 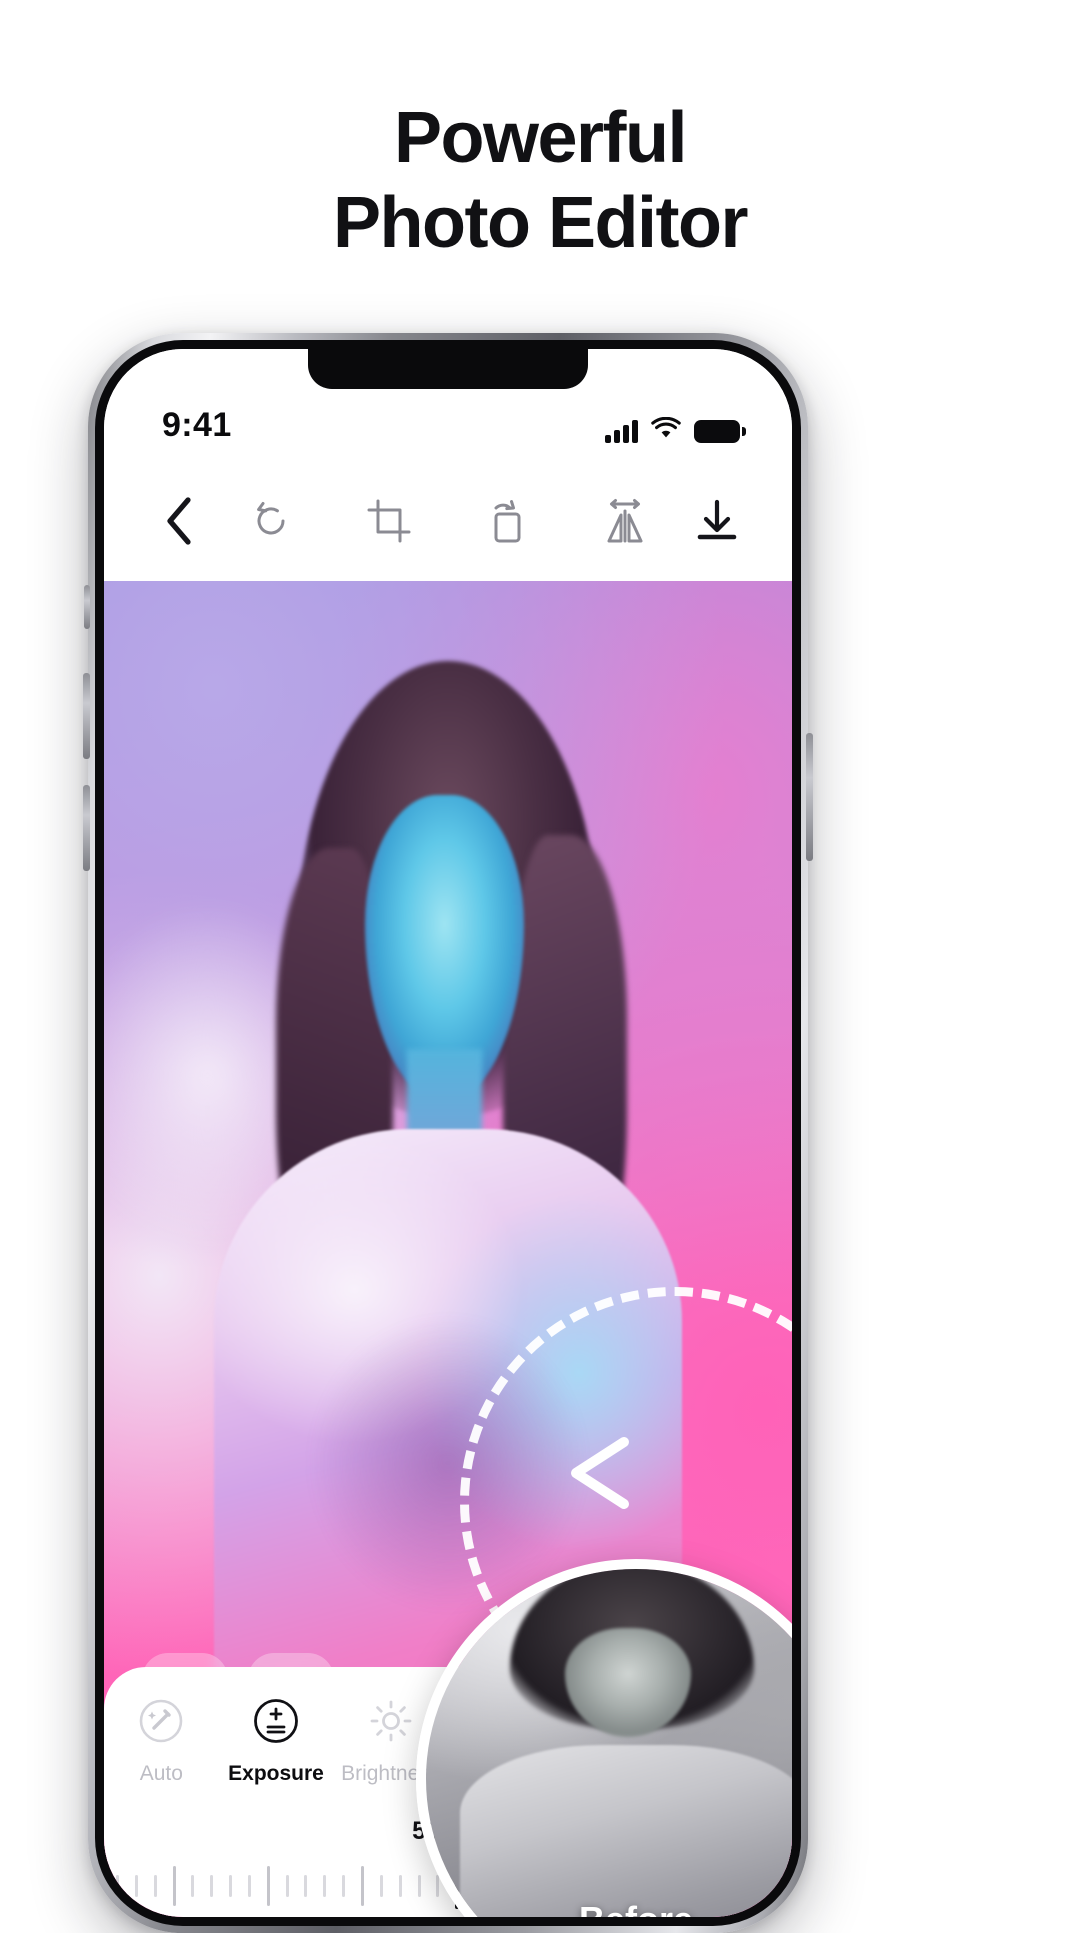 I want to click on battery-full-icon, so click(x=720, y=431).